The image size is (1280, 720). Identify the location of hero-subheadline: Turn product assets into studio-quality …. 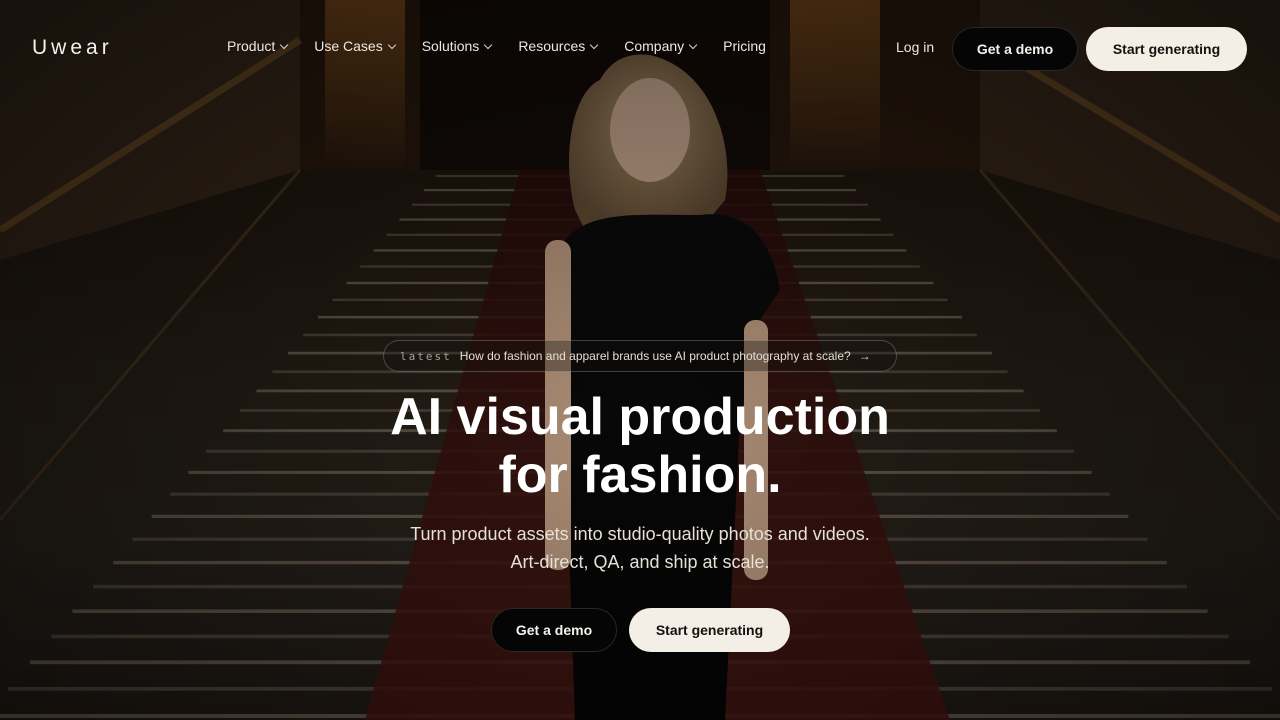
(640, 548).